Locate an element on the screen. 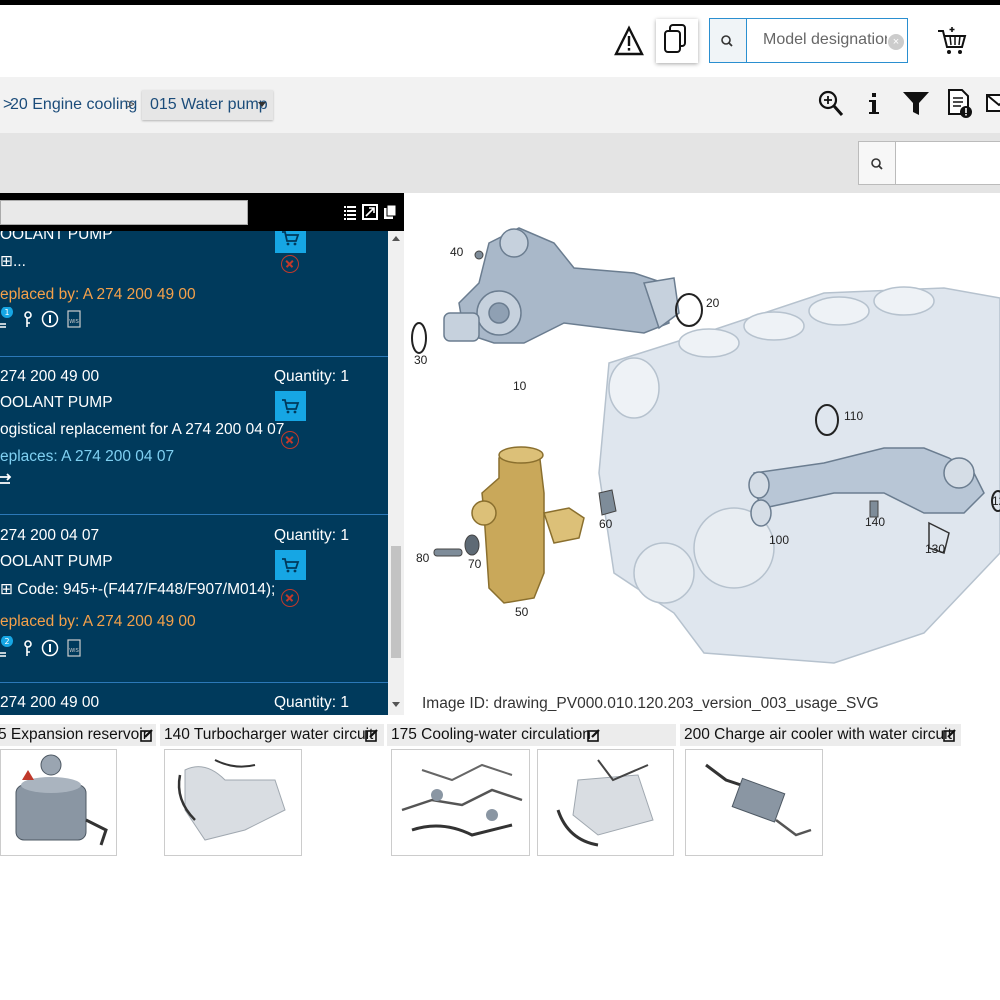 The image size is (1000, 1000). expand-icon is located at coordinates (370, 212).